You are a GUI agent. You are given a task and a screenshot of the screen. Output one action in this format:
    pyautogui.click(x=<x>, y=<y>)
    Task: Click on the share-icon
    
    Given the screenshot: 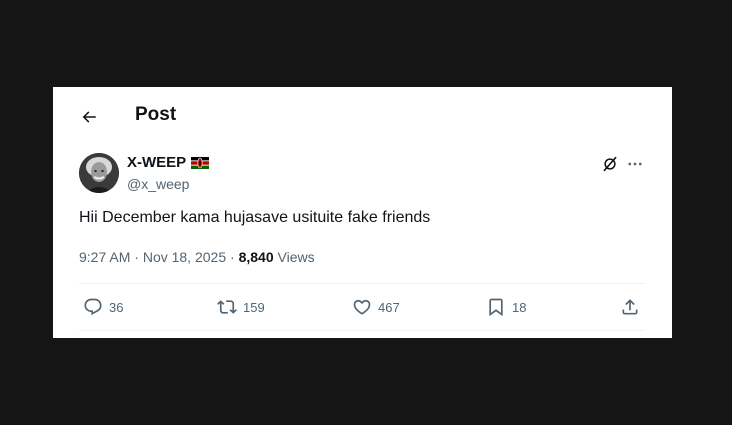 What is the action you would take?
    pyautogui.click(x=630, y=307)
    